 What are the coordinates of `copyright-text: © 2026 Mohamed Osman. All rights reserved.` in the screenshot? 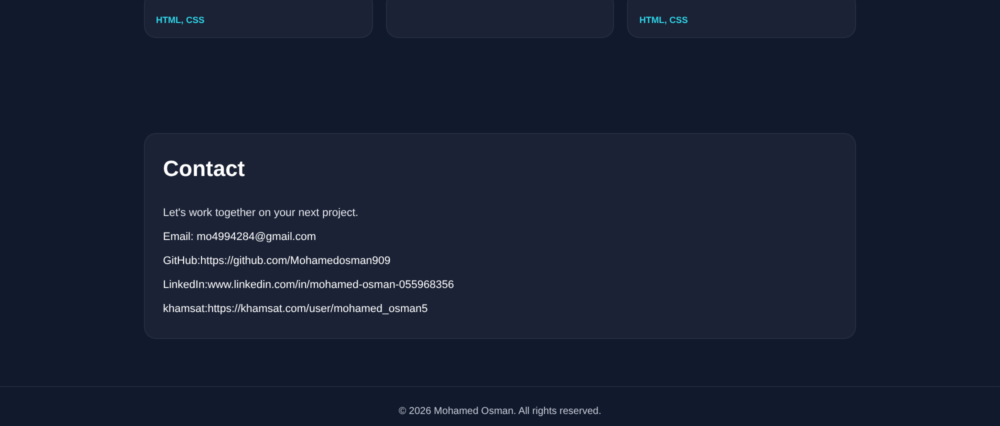 It's located at (500, 411).